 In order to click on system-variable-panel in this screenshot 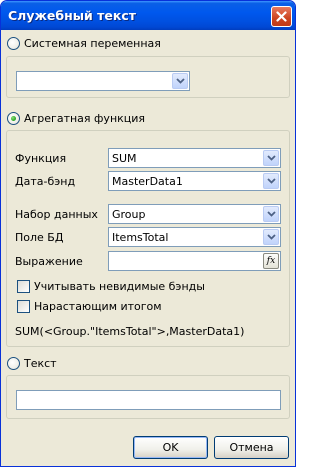, I will do `click(148, 77)`.